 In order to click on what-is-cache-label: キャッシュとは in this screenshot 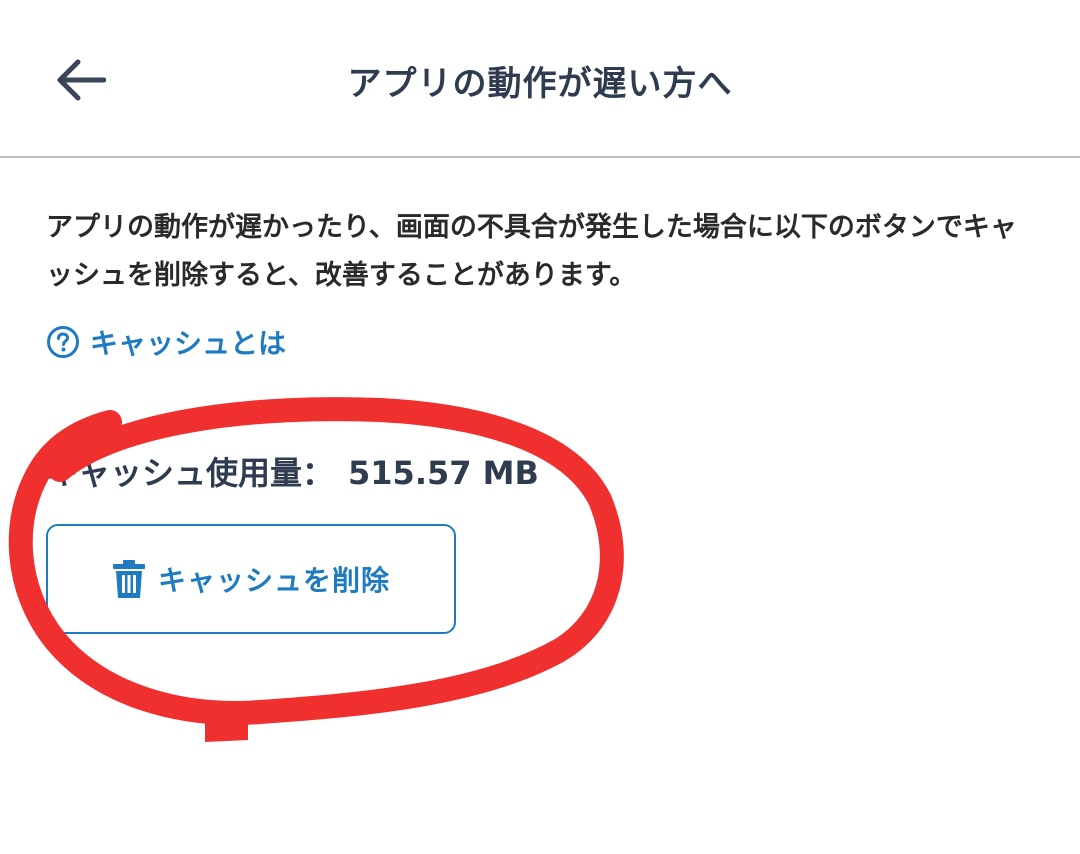, I will do `click(188, 343)`.